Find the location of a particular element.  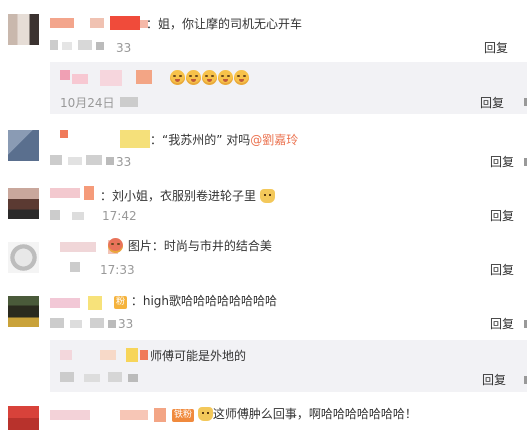

comment-time: 17:33 is located at coordinates (117, 270).